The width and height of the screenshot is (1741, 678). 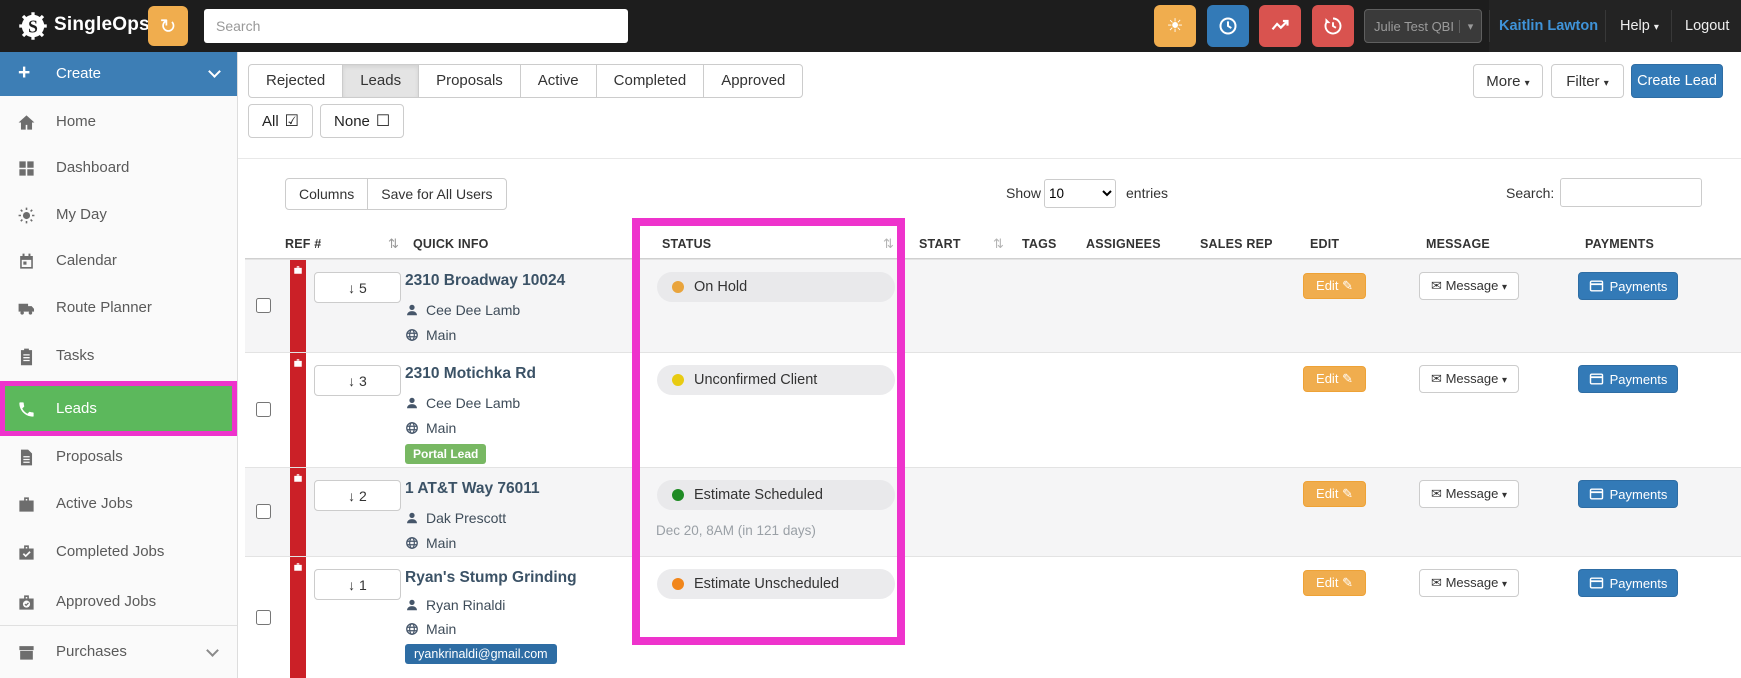 What do you see at coordinates (281, 121) in the screenshot?
I see `select-all-button: All ☑` at bounding box center [281, 121].